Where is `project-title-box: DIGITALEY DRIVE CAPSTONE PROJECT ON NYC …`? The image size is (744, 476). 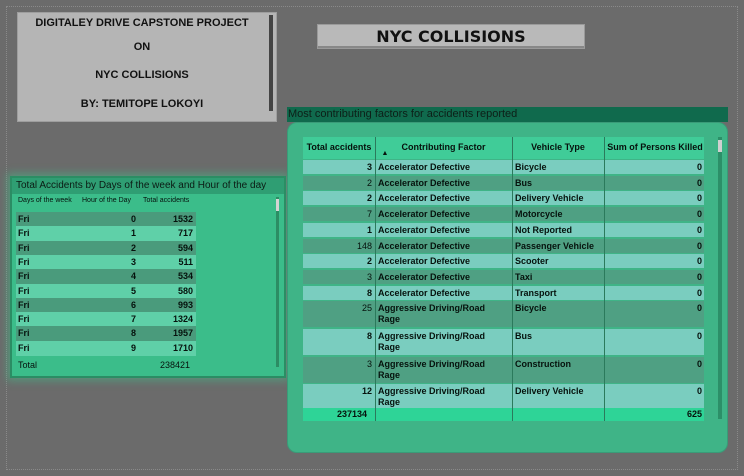
project-title-box: DIGITALEY DRIVE CAPSTONE PROJECT ON NYC … is located at coordinates (147, 67).